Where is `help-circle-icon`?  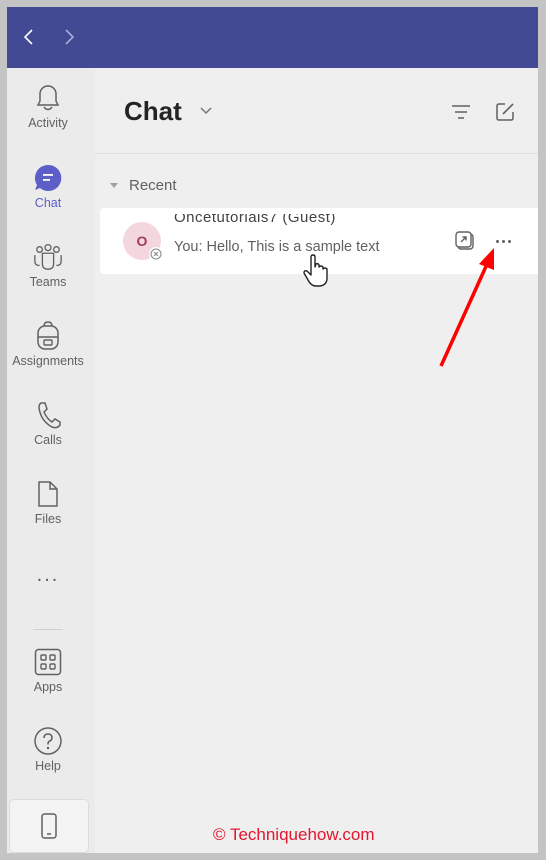 help-circle-icon is located at coordinates (48, 741).